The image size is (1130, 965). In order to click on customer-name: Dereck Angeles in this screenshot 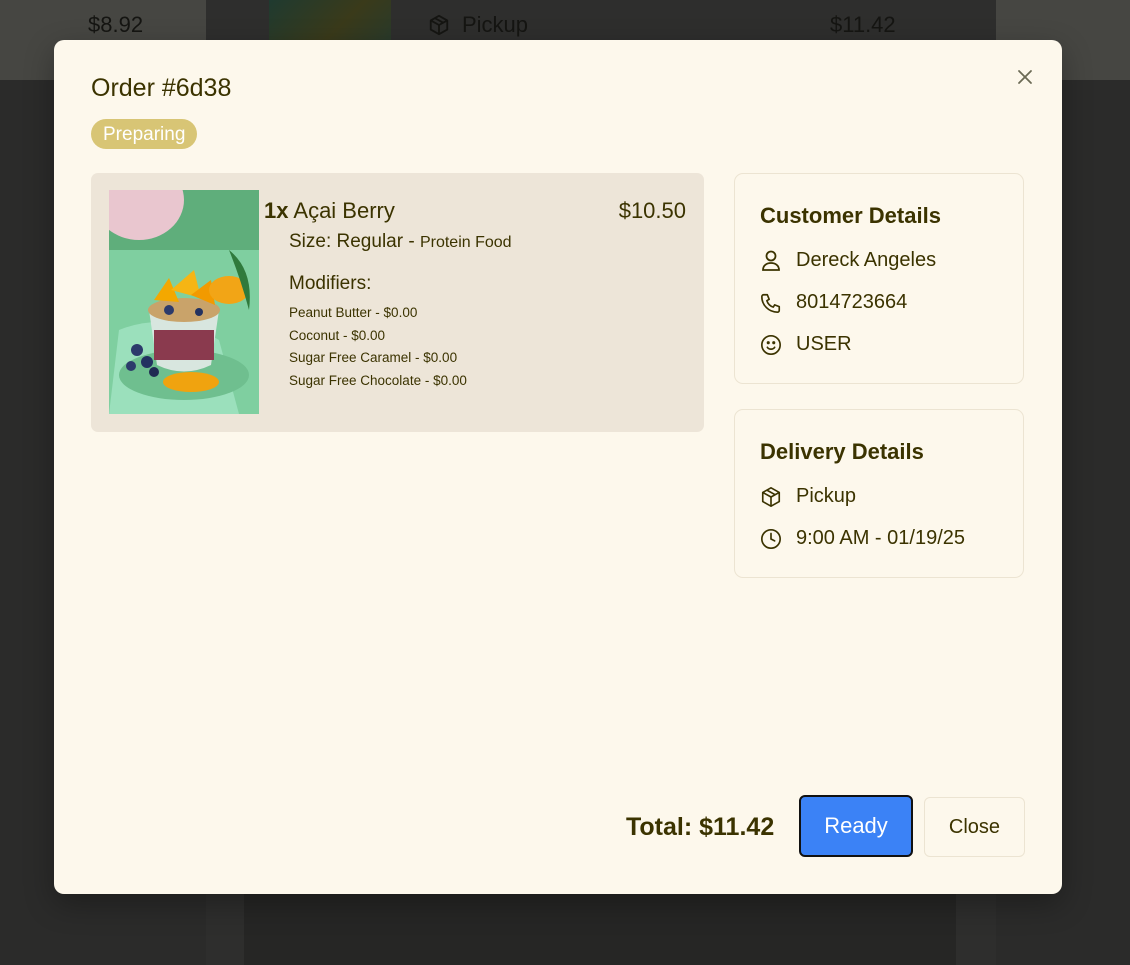, I will do `click(866, 260)`.